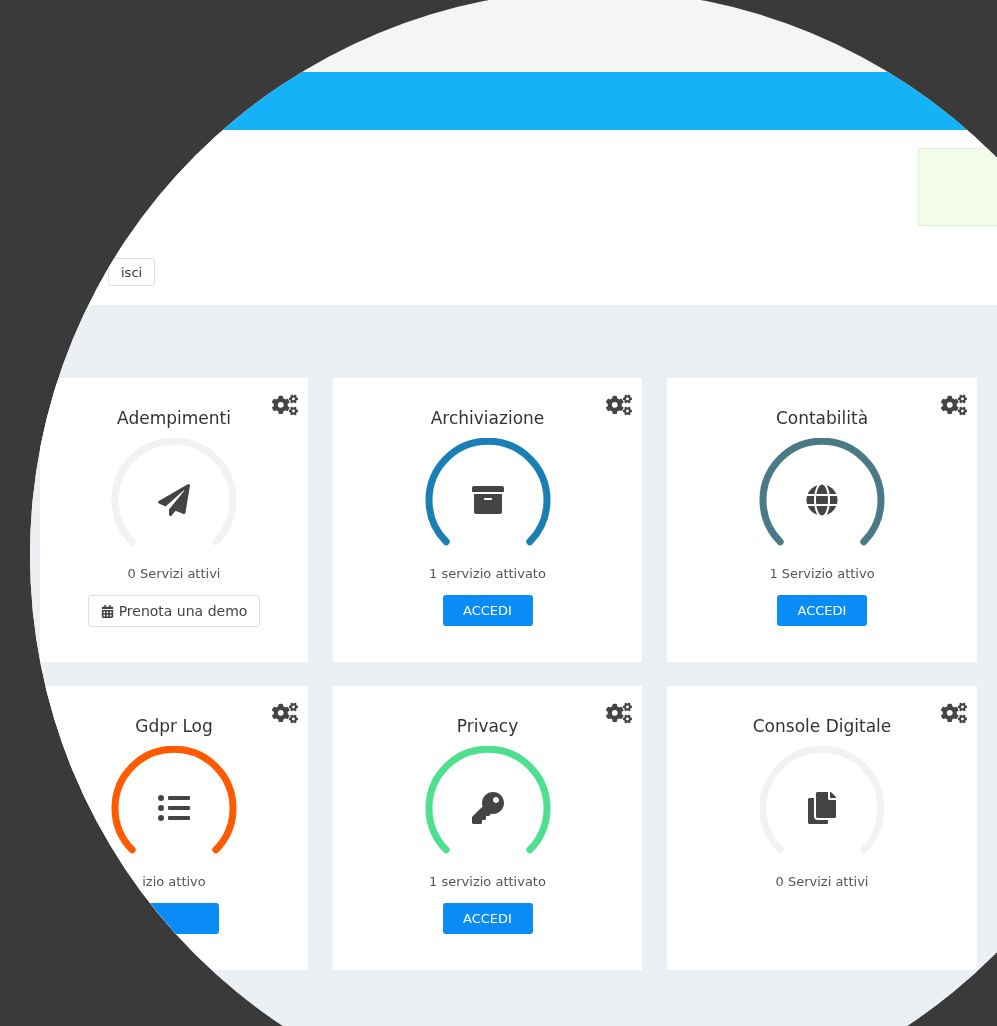 The width and height of the screenshot is (997, 1026). Describe the element at coordinates (174, 418) in the screenshot. I see `card-title: Adempimenti` at that location.